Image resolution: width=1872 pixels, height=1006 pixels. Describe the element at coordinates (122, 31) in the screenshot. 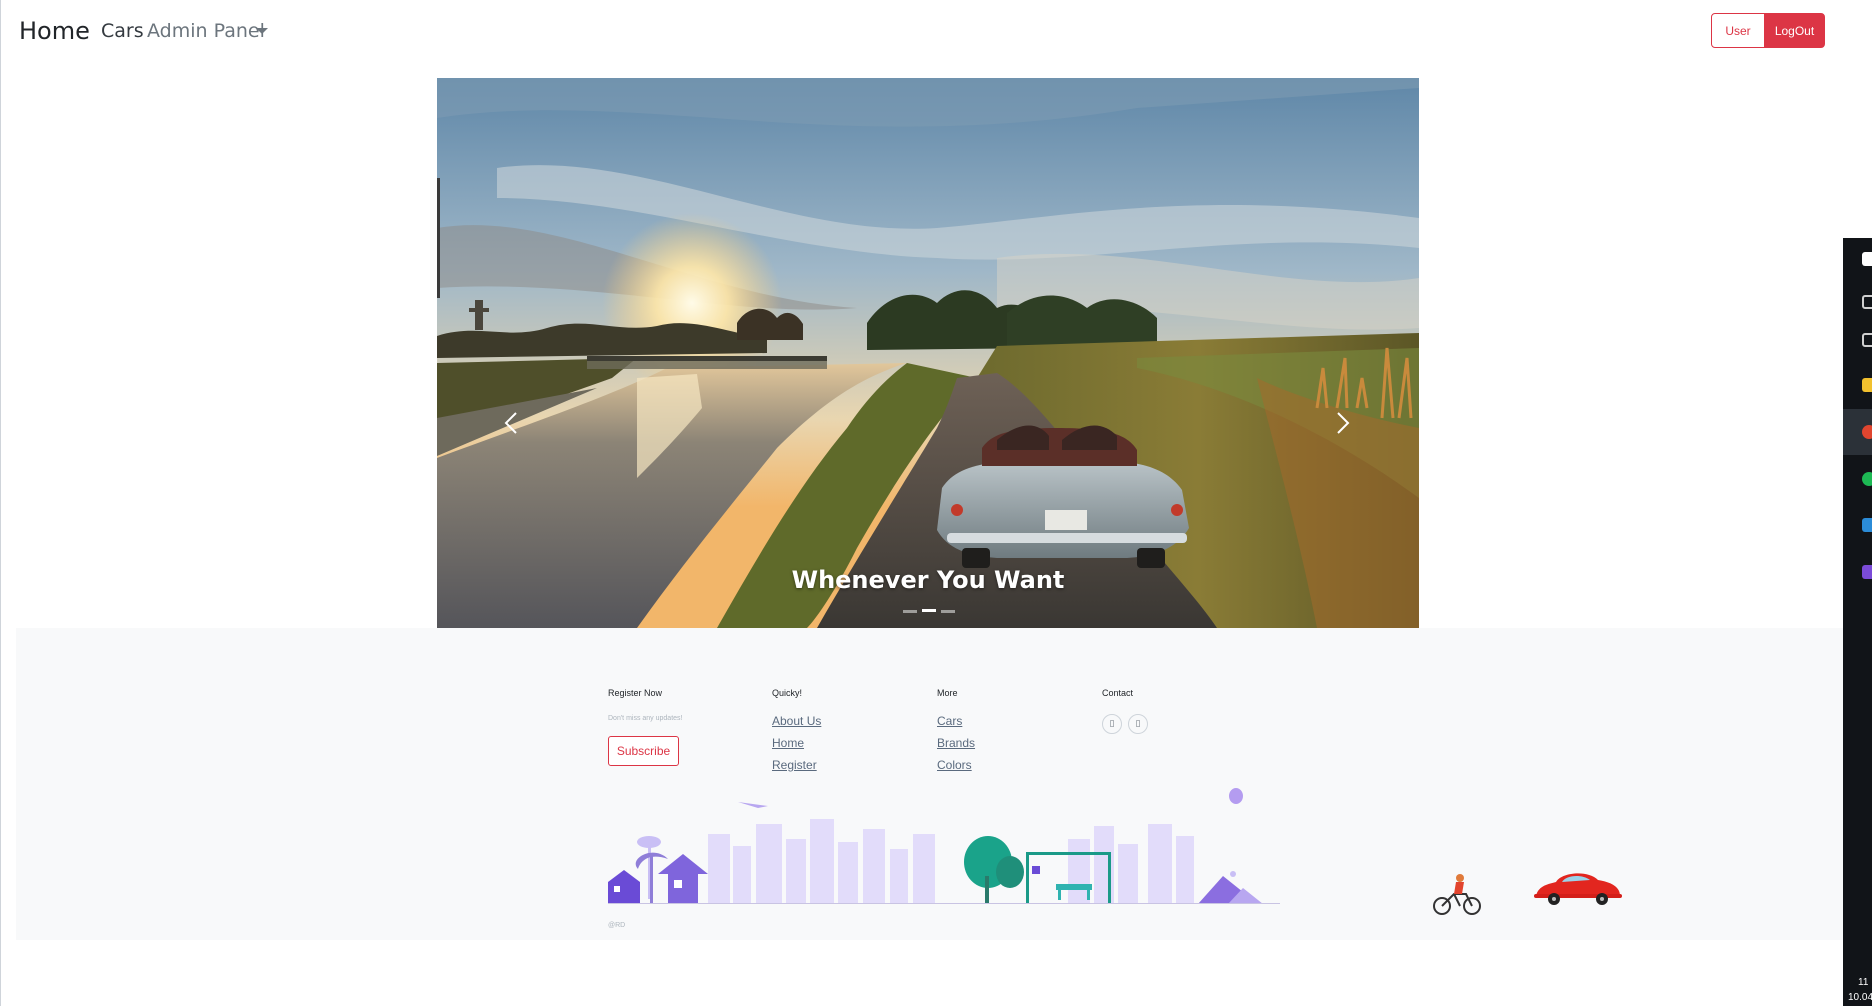

I see `nav-cars-link: Cars` at that location.